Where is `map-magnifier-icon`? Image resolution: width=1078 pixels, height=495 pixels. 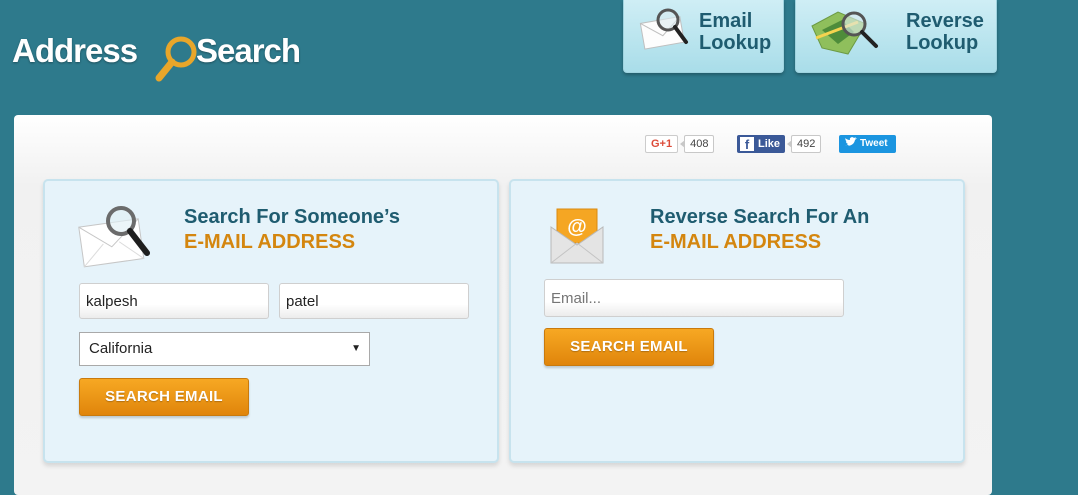 map-magnifier-icon is located at coordinates (844, 33).